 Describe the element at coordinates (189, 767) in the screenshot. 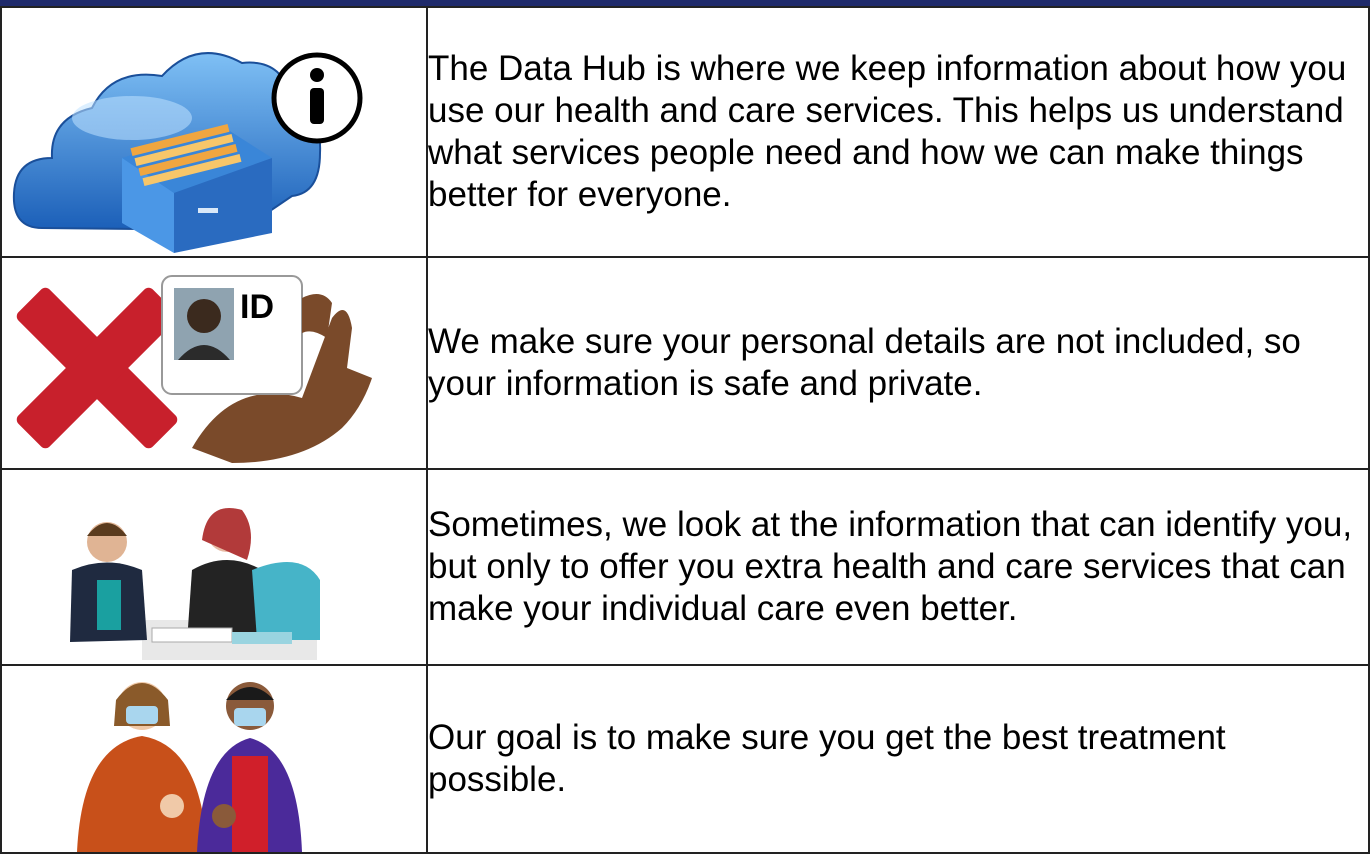

I see `masked-people-thumbs-up-illustration` at that location.